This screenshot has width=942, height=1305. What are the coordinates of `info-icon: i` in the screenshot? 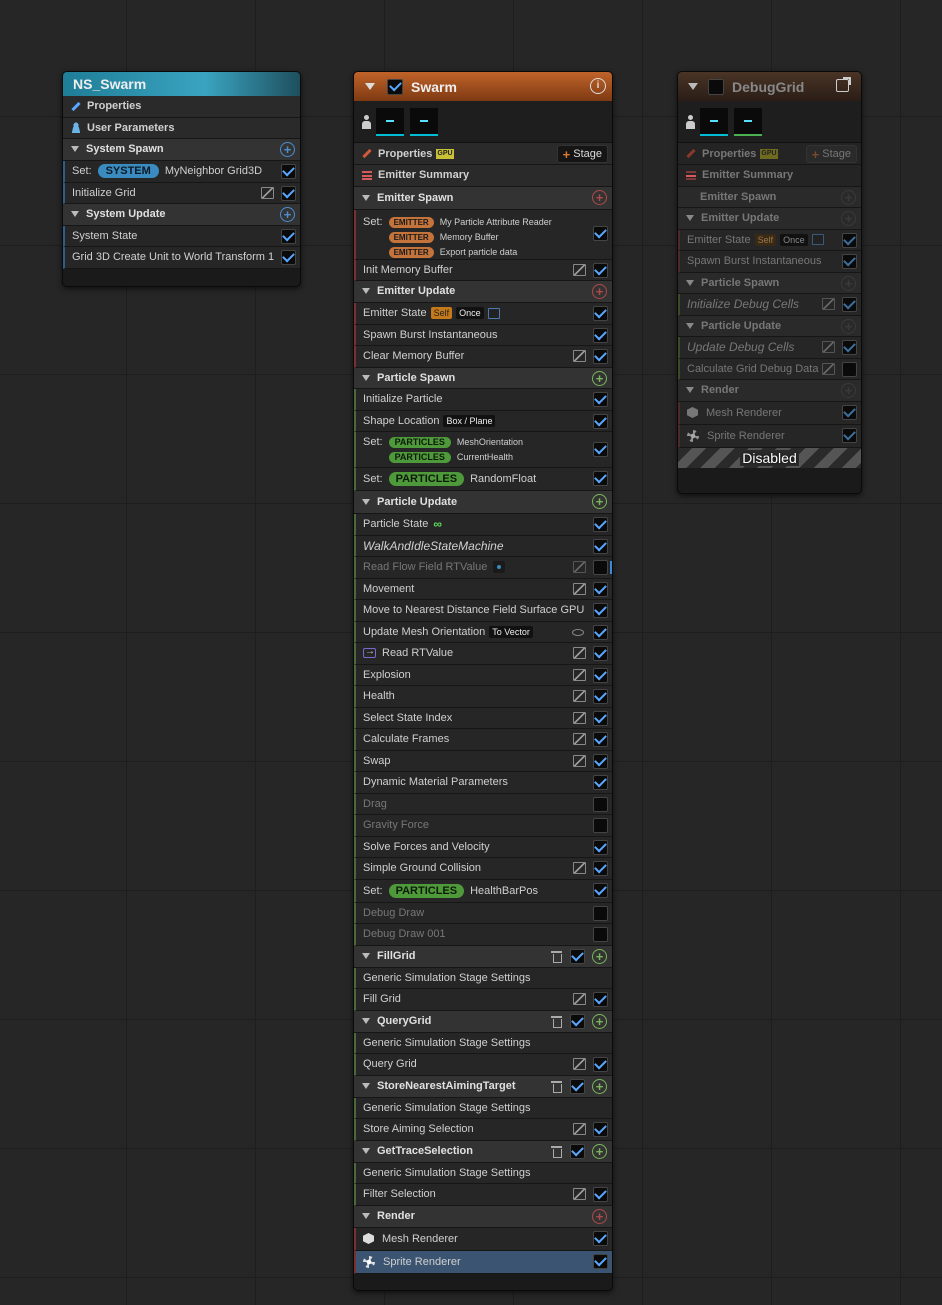 It's located at (598, 86).